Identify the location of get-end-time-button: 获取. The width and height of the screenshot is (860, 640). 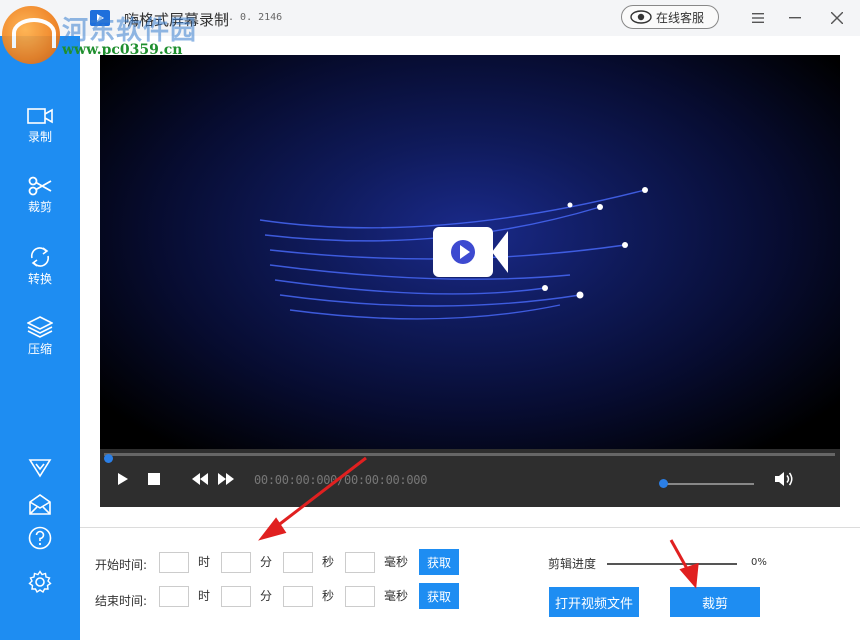
(439, 596).